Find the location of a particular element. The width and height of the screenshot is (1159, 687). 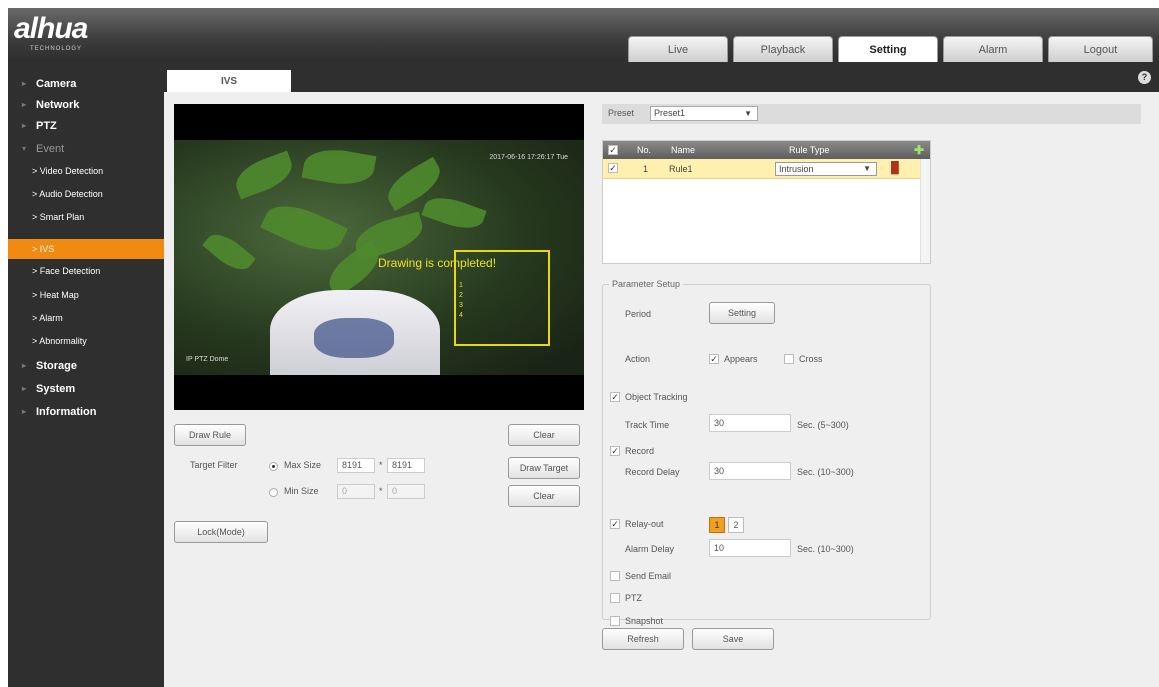

sidebar-item-ptz: ▸ PTZ is located at coordinates (86, 126).